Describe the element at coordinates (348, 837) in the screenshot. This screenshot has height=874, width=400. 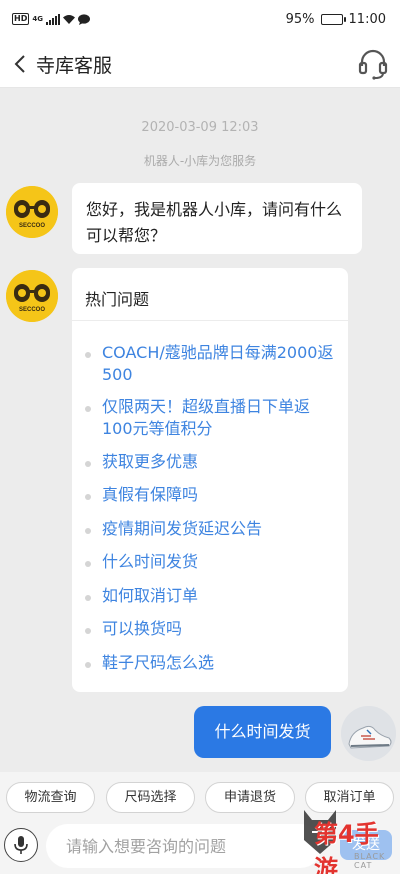
I see `watermark: 第4手游 BLACK CAT` at that location.